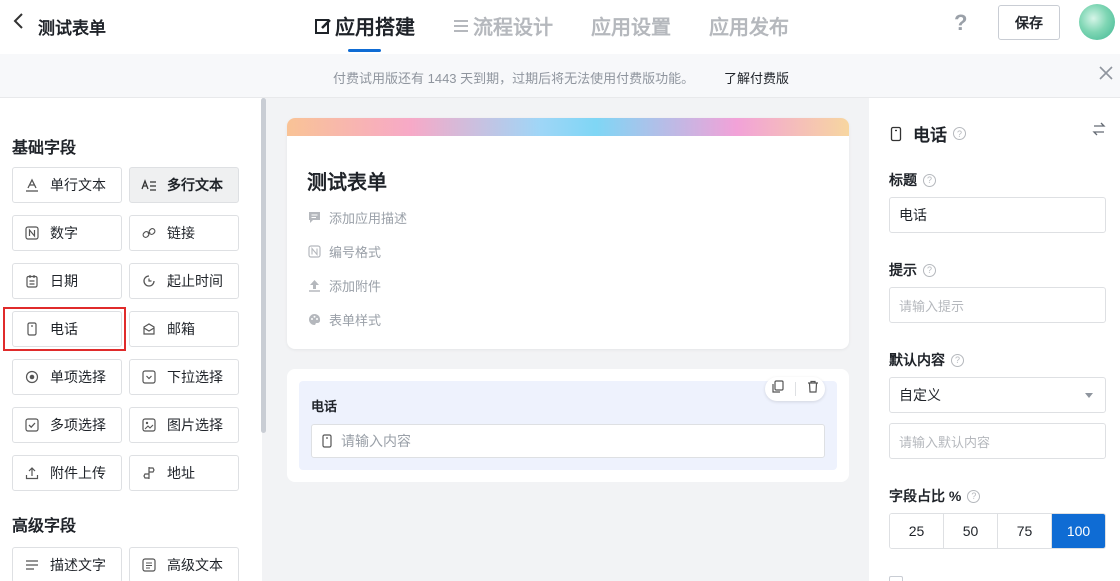 The image size is (1120, 581). Describe the element at coordinates (364, 25) in the screenshot. I see `tab-app-build: 应用搭建` at that location.